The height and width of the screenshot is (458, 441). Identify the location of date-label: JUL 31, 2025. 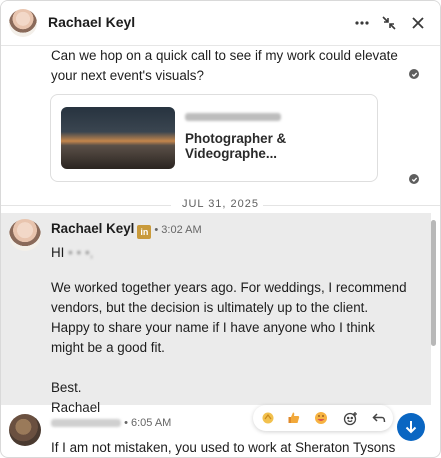
(220, 204).